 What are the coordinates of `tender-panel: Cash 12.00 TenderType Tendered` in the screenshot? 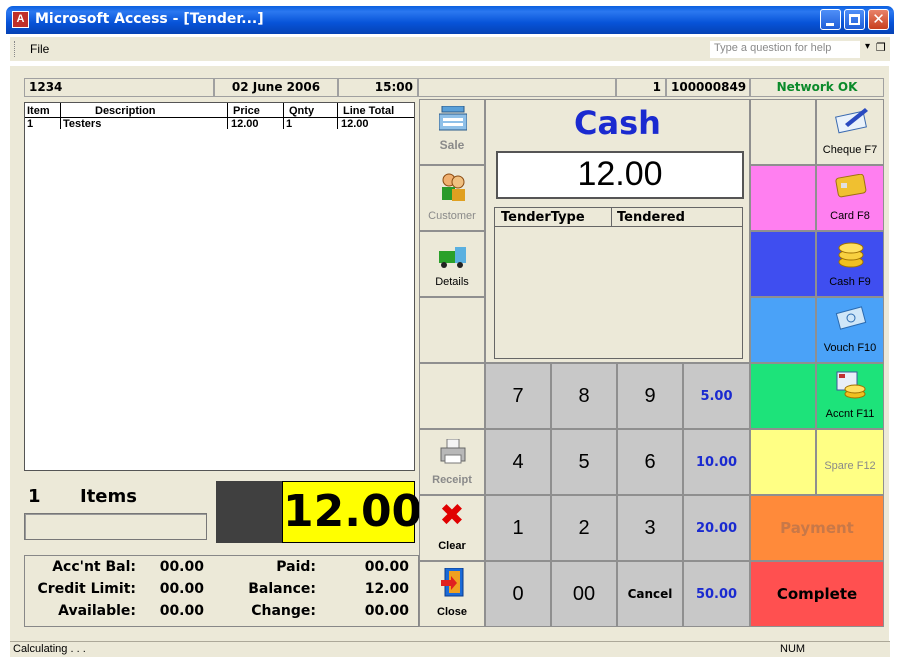 It's located at (617, 231).